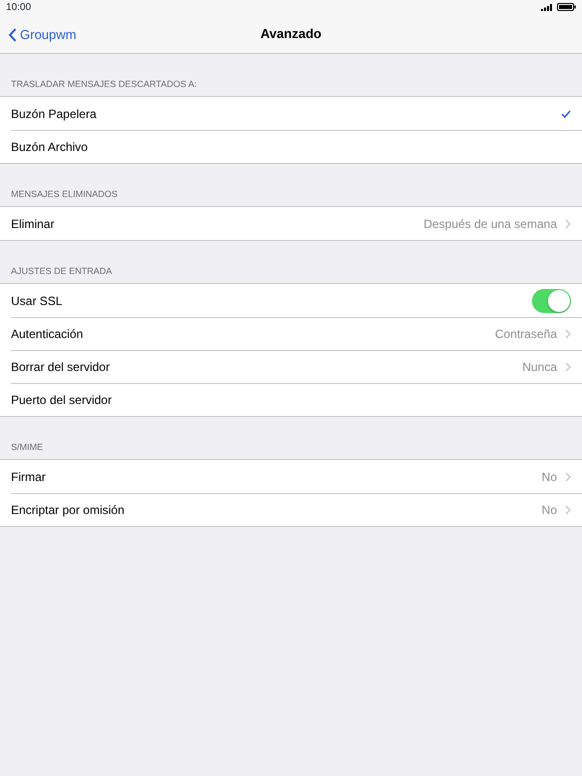 This screenshot has width=582, height=776. I want to click on settings-row: Firmar No, so click(291, 476).